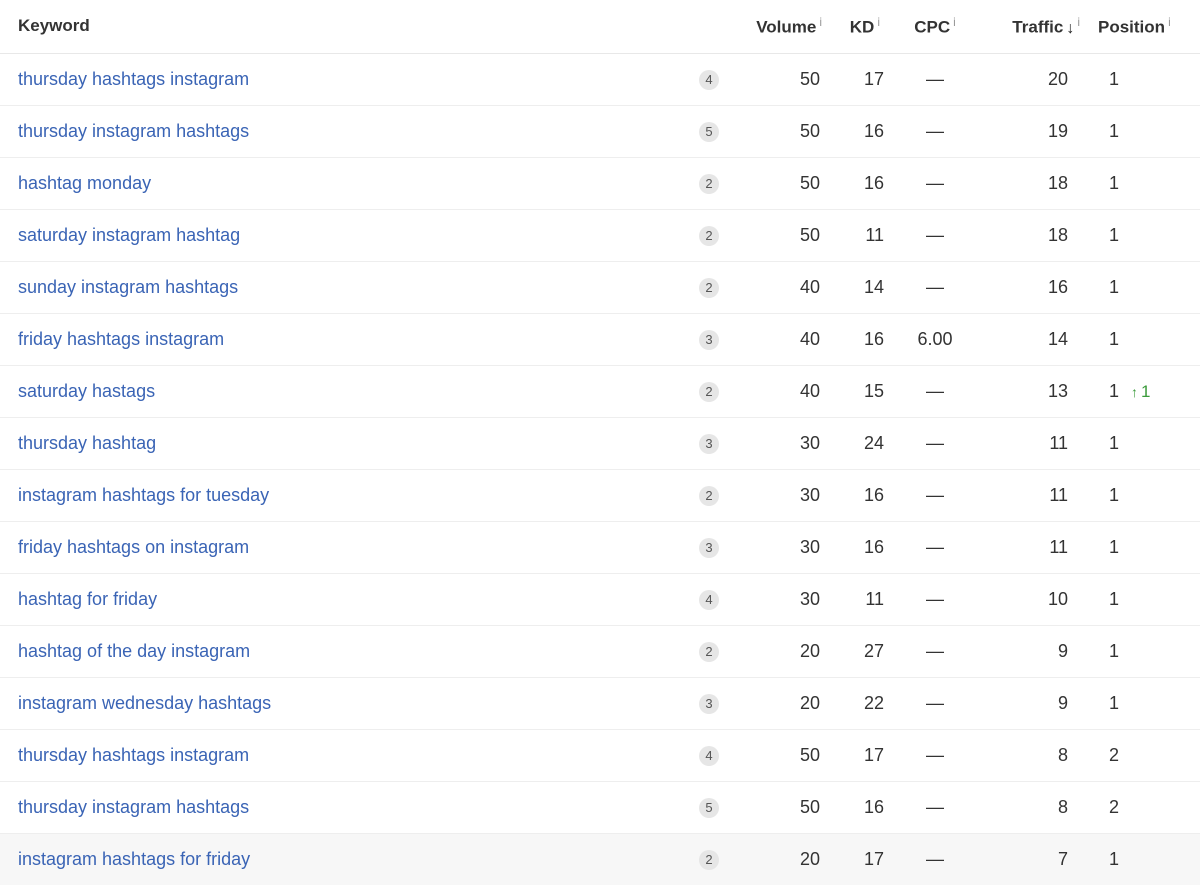 The width and height of the screenshot is (1200, 885). I want to click on kd-cell: 27, so click(873, 650).